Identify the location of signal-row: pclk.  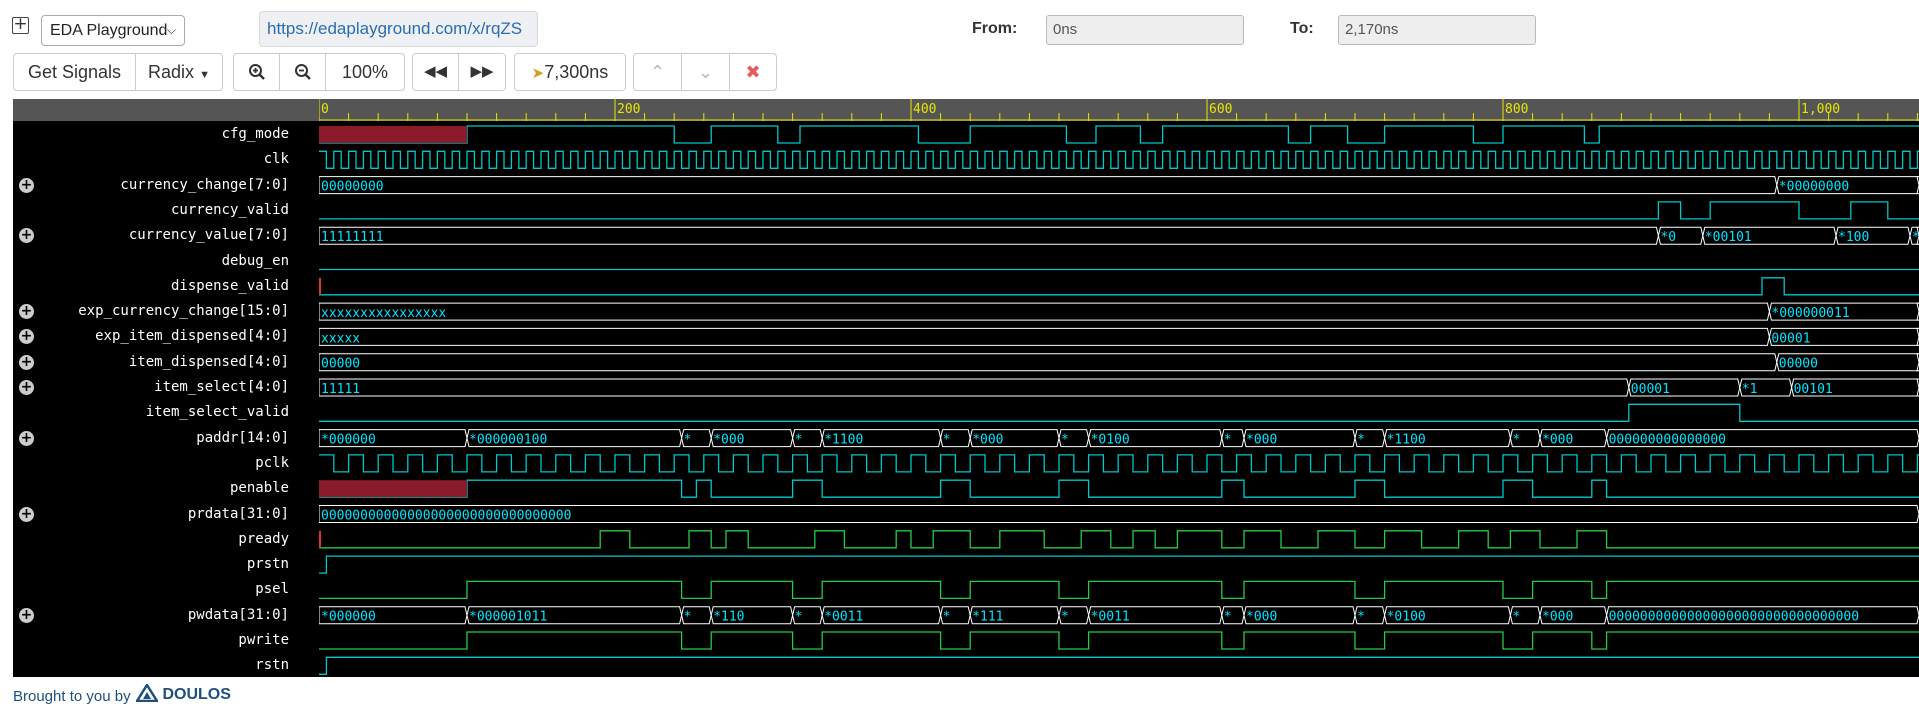
(166, 463).